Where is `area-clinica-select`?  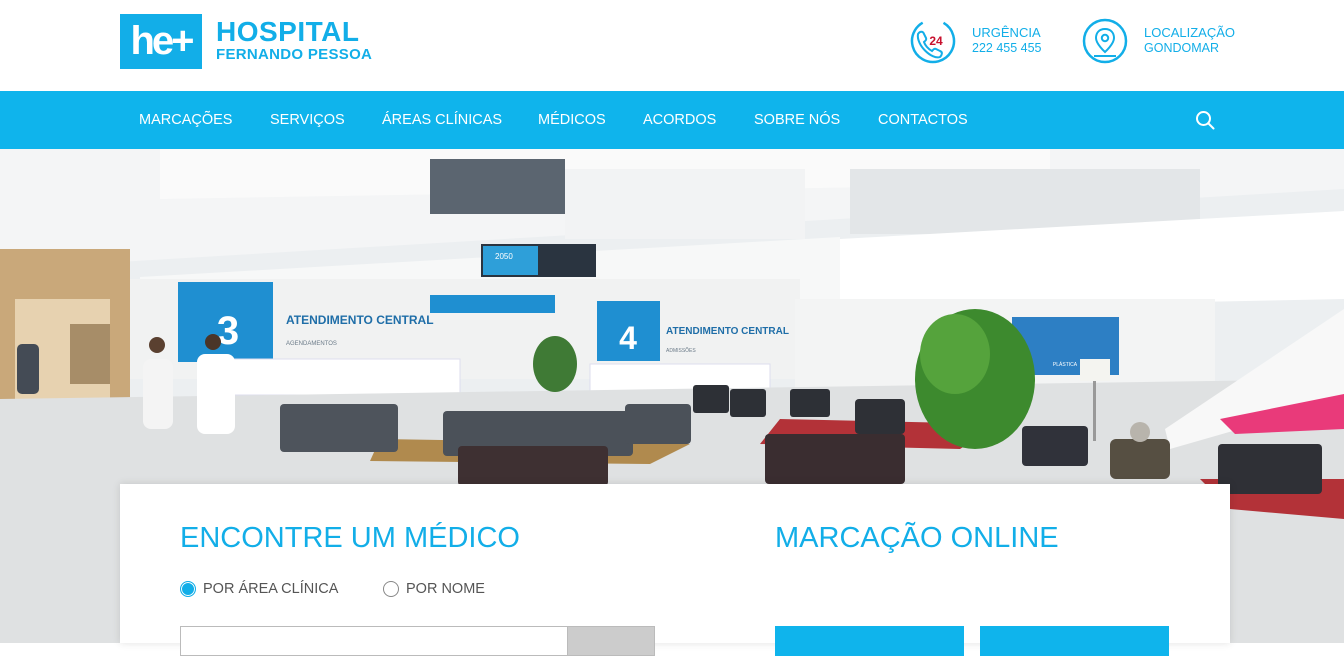 area-clinica-select is located at coordinates (374, 641).